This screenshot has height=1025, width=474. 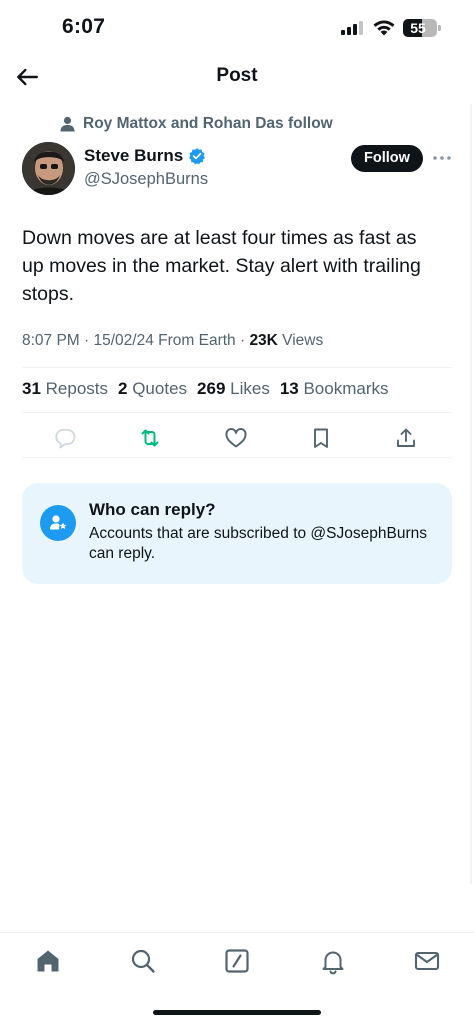 I want to click on like-icon, so click(x=236, y=438).